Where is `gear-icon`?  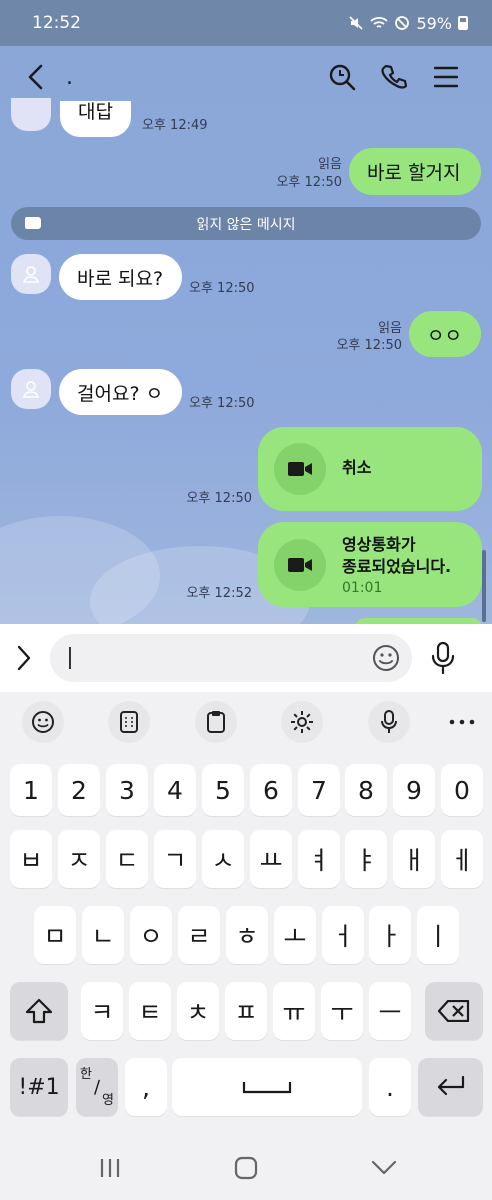
gear-icon is located at coordinates (302, 722).